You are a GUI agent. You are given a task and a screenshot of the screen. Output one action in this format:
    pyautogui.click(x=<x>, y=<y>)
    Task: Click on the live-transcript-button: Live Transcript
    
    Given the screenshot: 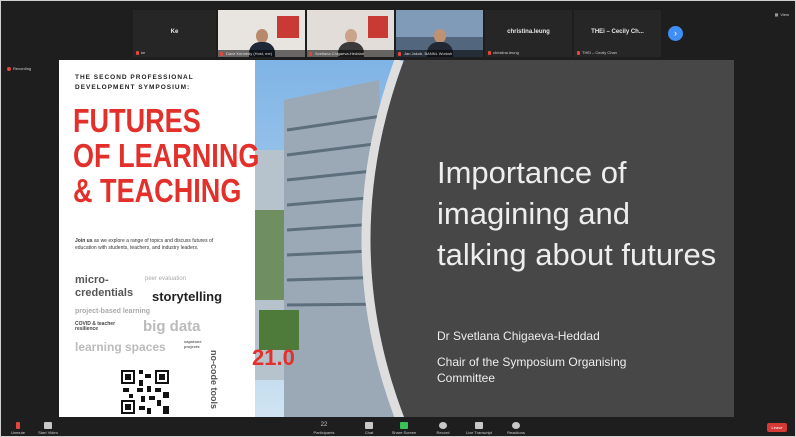 What is the action you would take?
    pyautogui.click(x=479, y=428)
    